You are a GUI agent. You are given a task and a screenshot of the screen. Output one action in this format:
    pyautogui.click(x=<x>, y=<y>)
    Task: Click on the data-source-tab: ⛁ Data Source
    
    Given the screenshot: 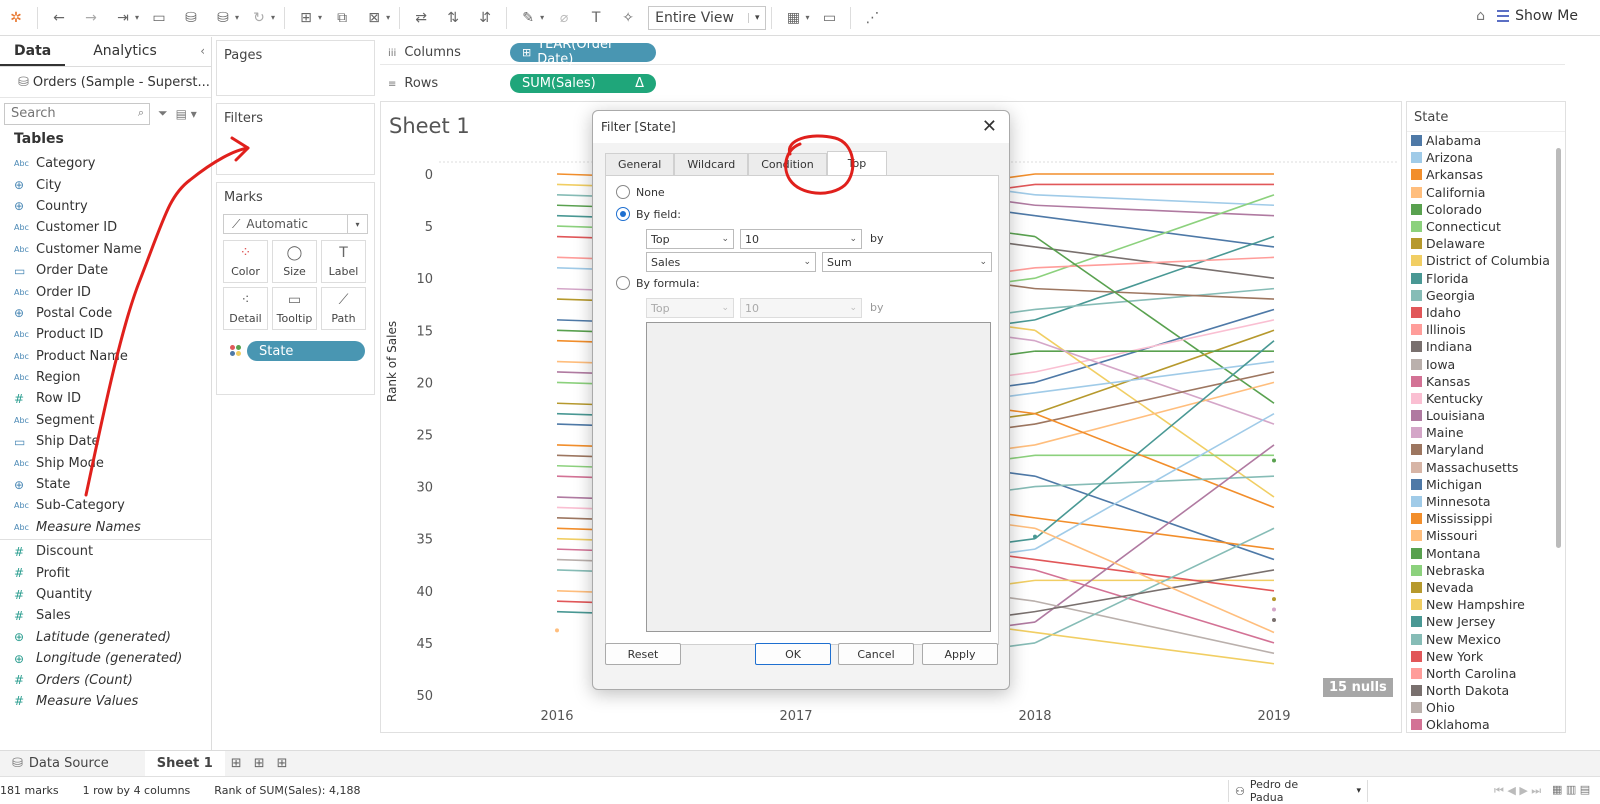 What is the action you would take?
    pyautogui.click(x=60, y=764)
    